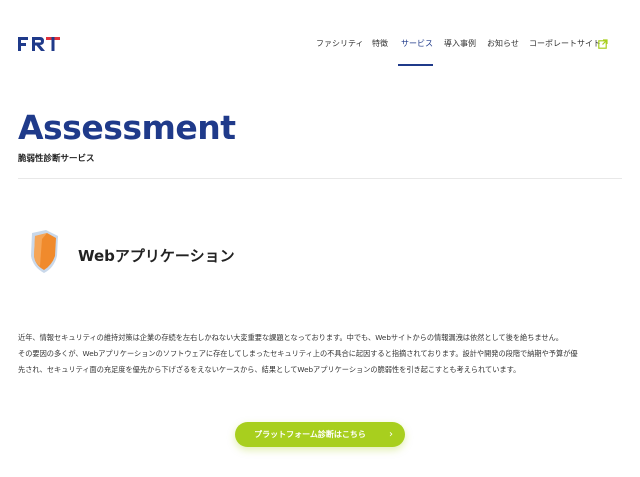 The image size is (640, 477). I want to click on shield-icon, so click(44, 251).